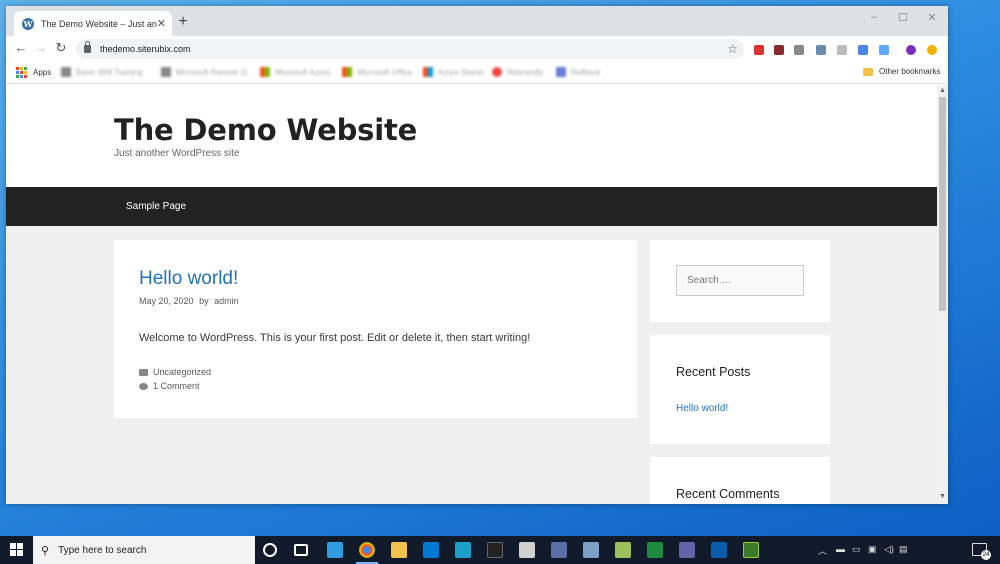  Describe the element at coordinates (732, 49) in the screenshot. I see `bookmark-star-icon: ☆` at that location.